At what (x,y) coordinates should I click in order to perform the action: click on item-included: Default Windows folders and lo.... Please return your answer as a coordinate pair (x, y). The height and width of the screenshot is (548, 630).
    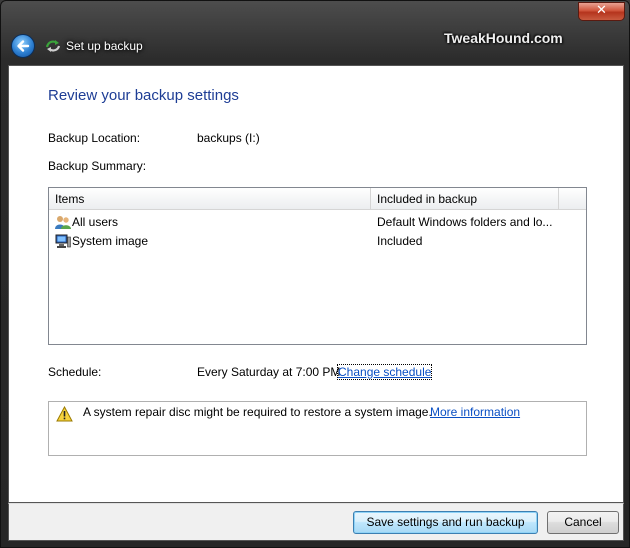
    Looking at the image, I should click on (465, 222).